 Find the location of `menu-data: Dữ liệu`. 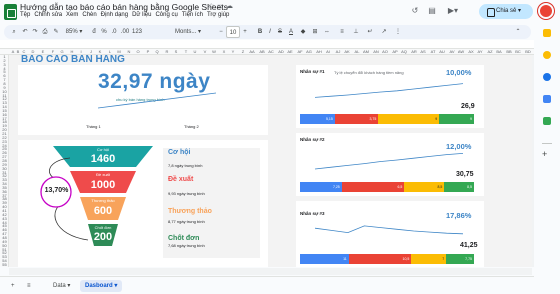

menu-data: Dữ liệu is located at coordinates (141, 15).